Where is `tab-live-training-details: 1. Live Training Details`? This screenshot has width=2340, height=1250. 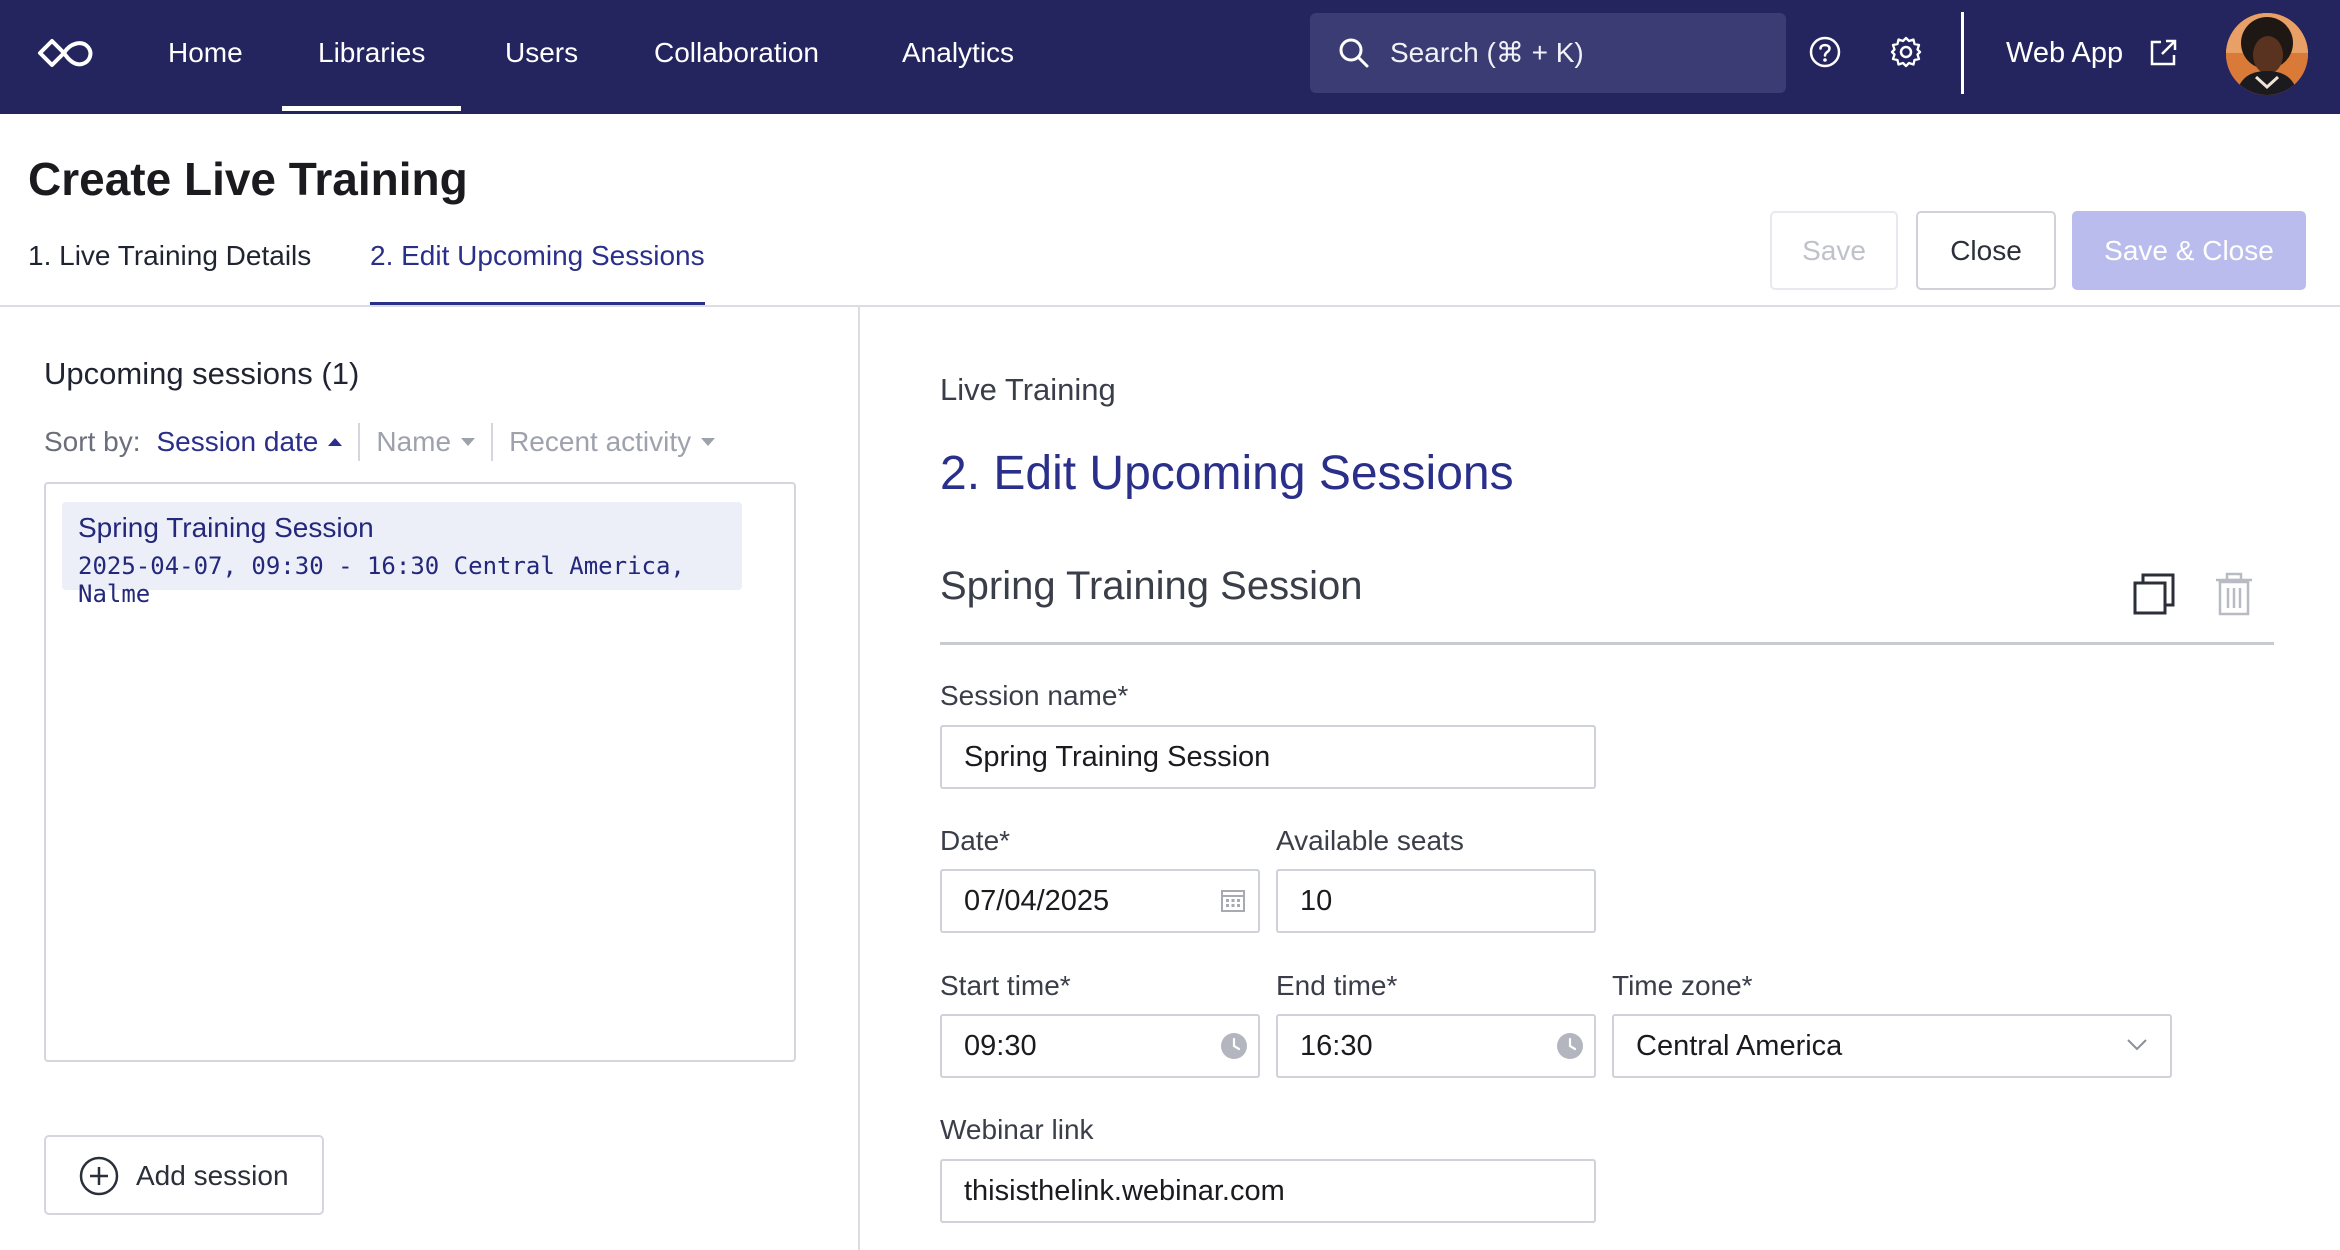 tab-live-training-details: 1. Live Training Details is located at coordinates (169, 273).